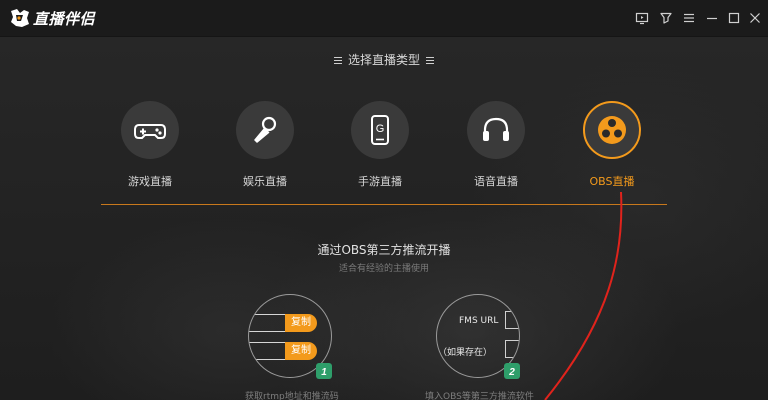 Image resolution: width=768 pixels, height=400 pixels. I want to click on step-2-badge: 2, so click(512, 371).